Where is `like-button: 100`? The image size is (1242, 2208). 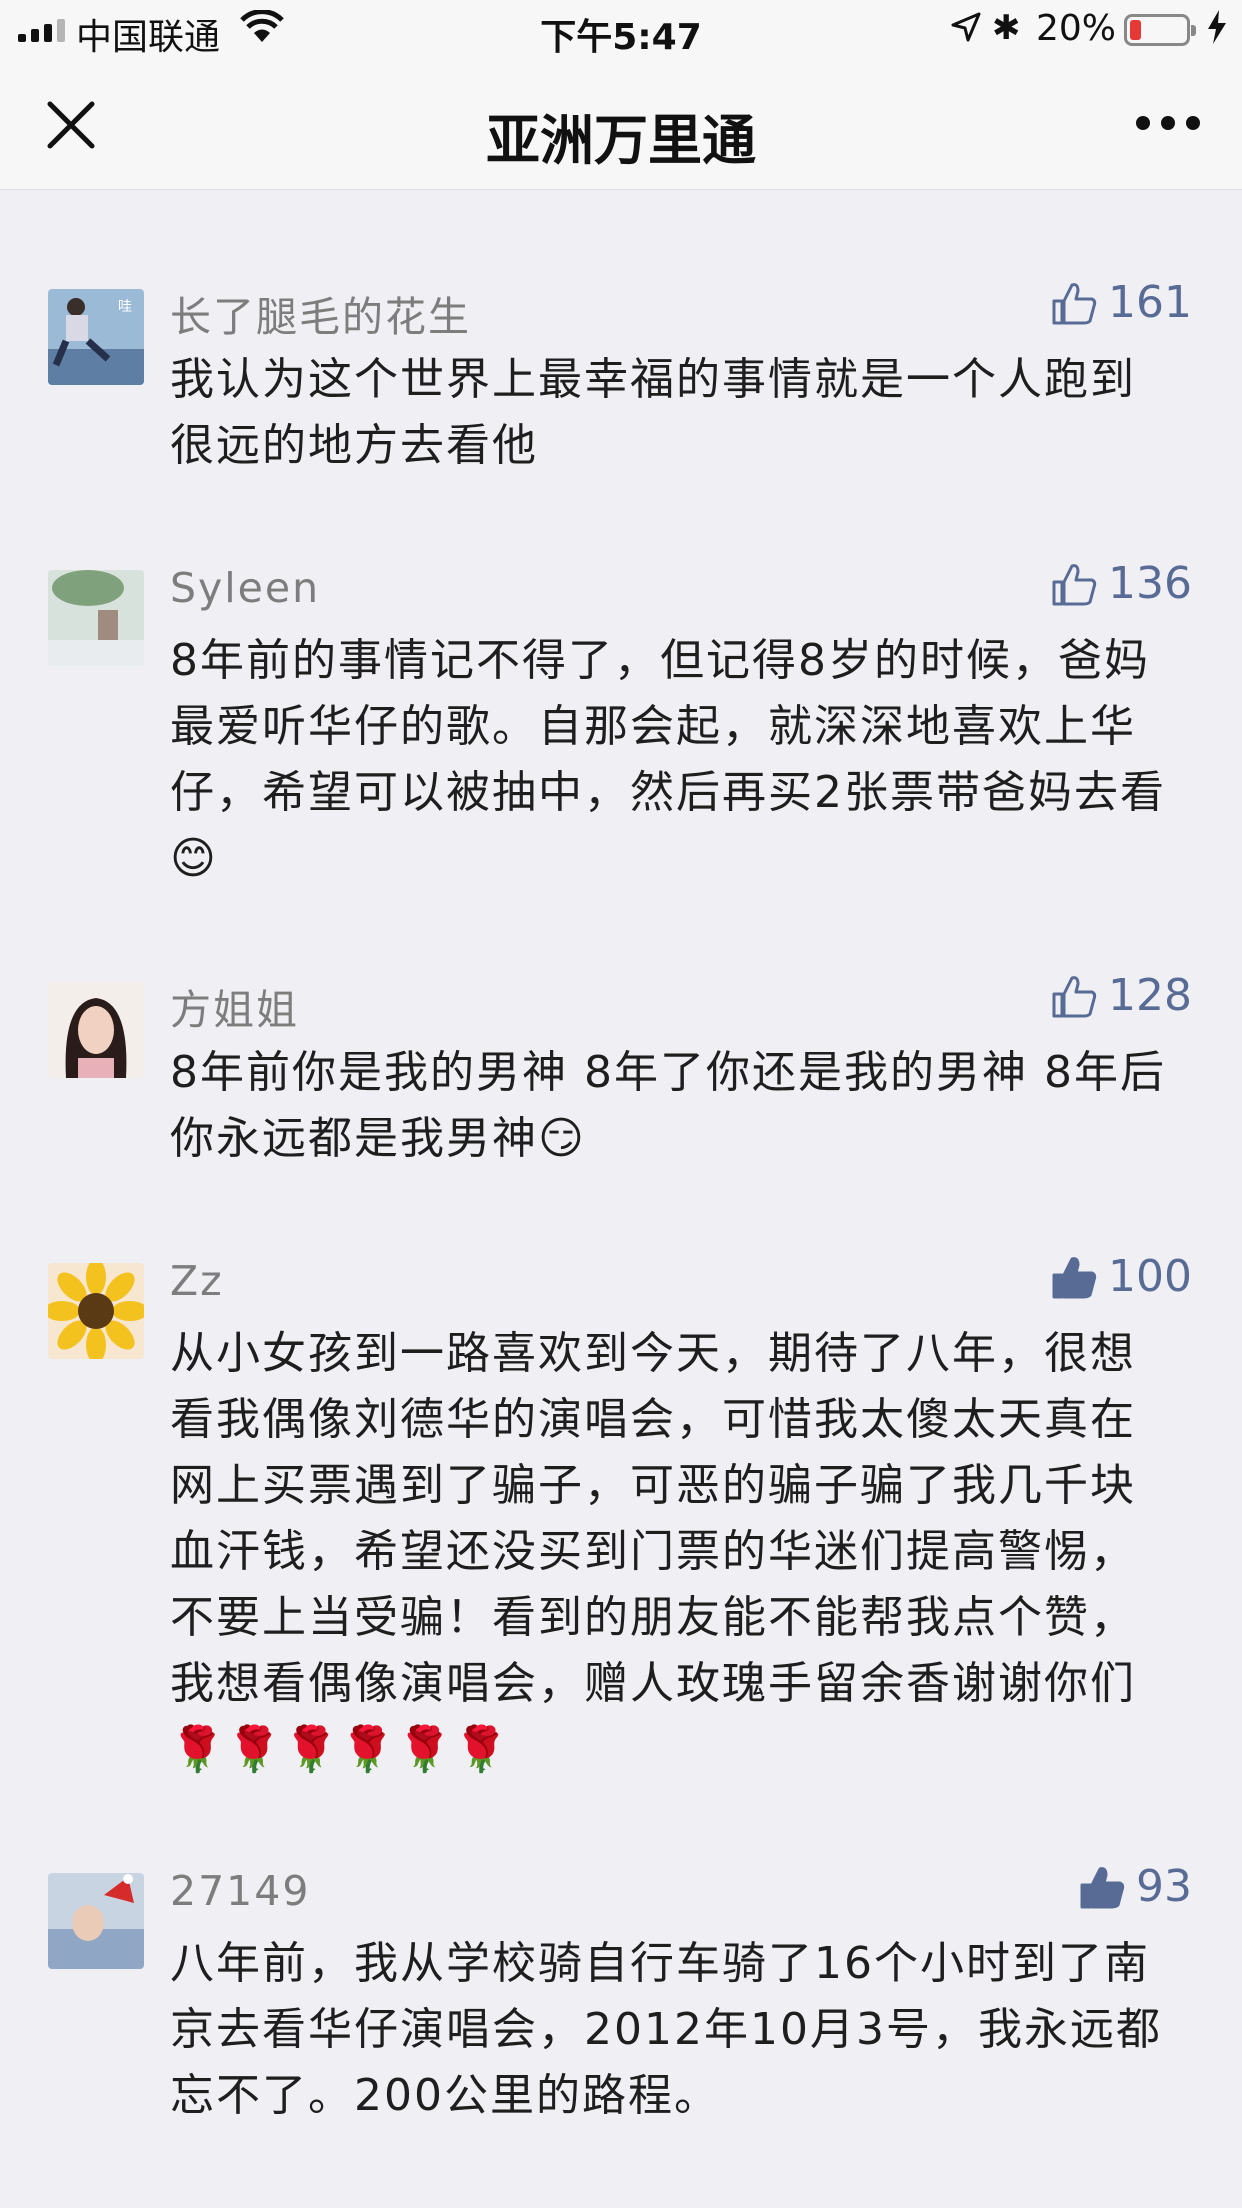
like-button: 100 is located at coordinates (1121, 1276).